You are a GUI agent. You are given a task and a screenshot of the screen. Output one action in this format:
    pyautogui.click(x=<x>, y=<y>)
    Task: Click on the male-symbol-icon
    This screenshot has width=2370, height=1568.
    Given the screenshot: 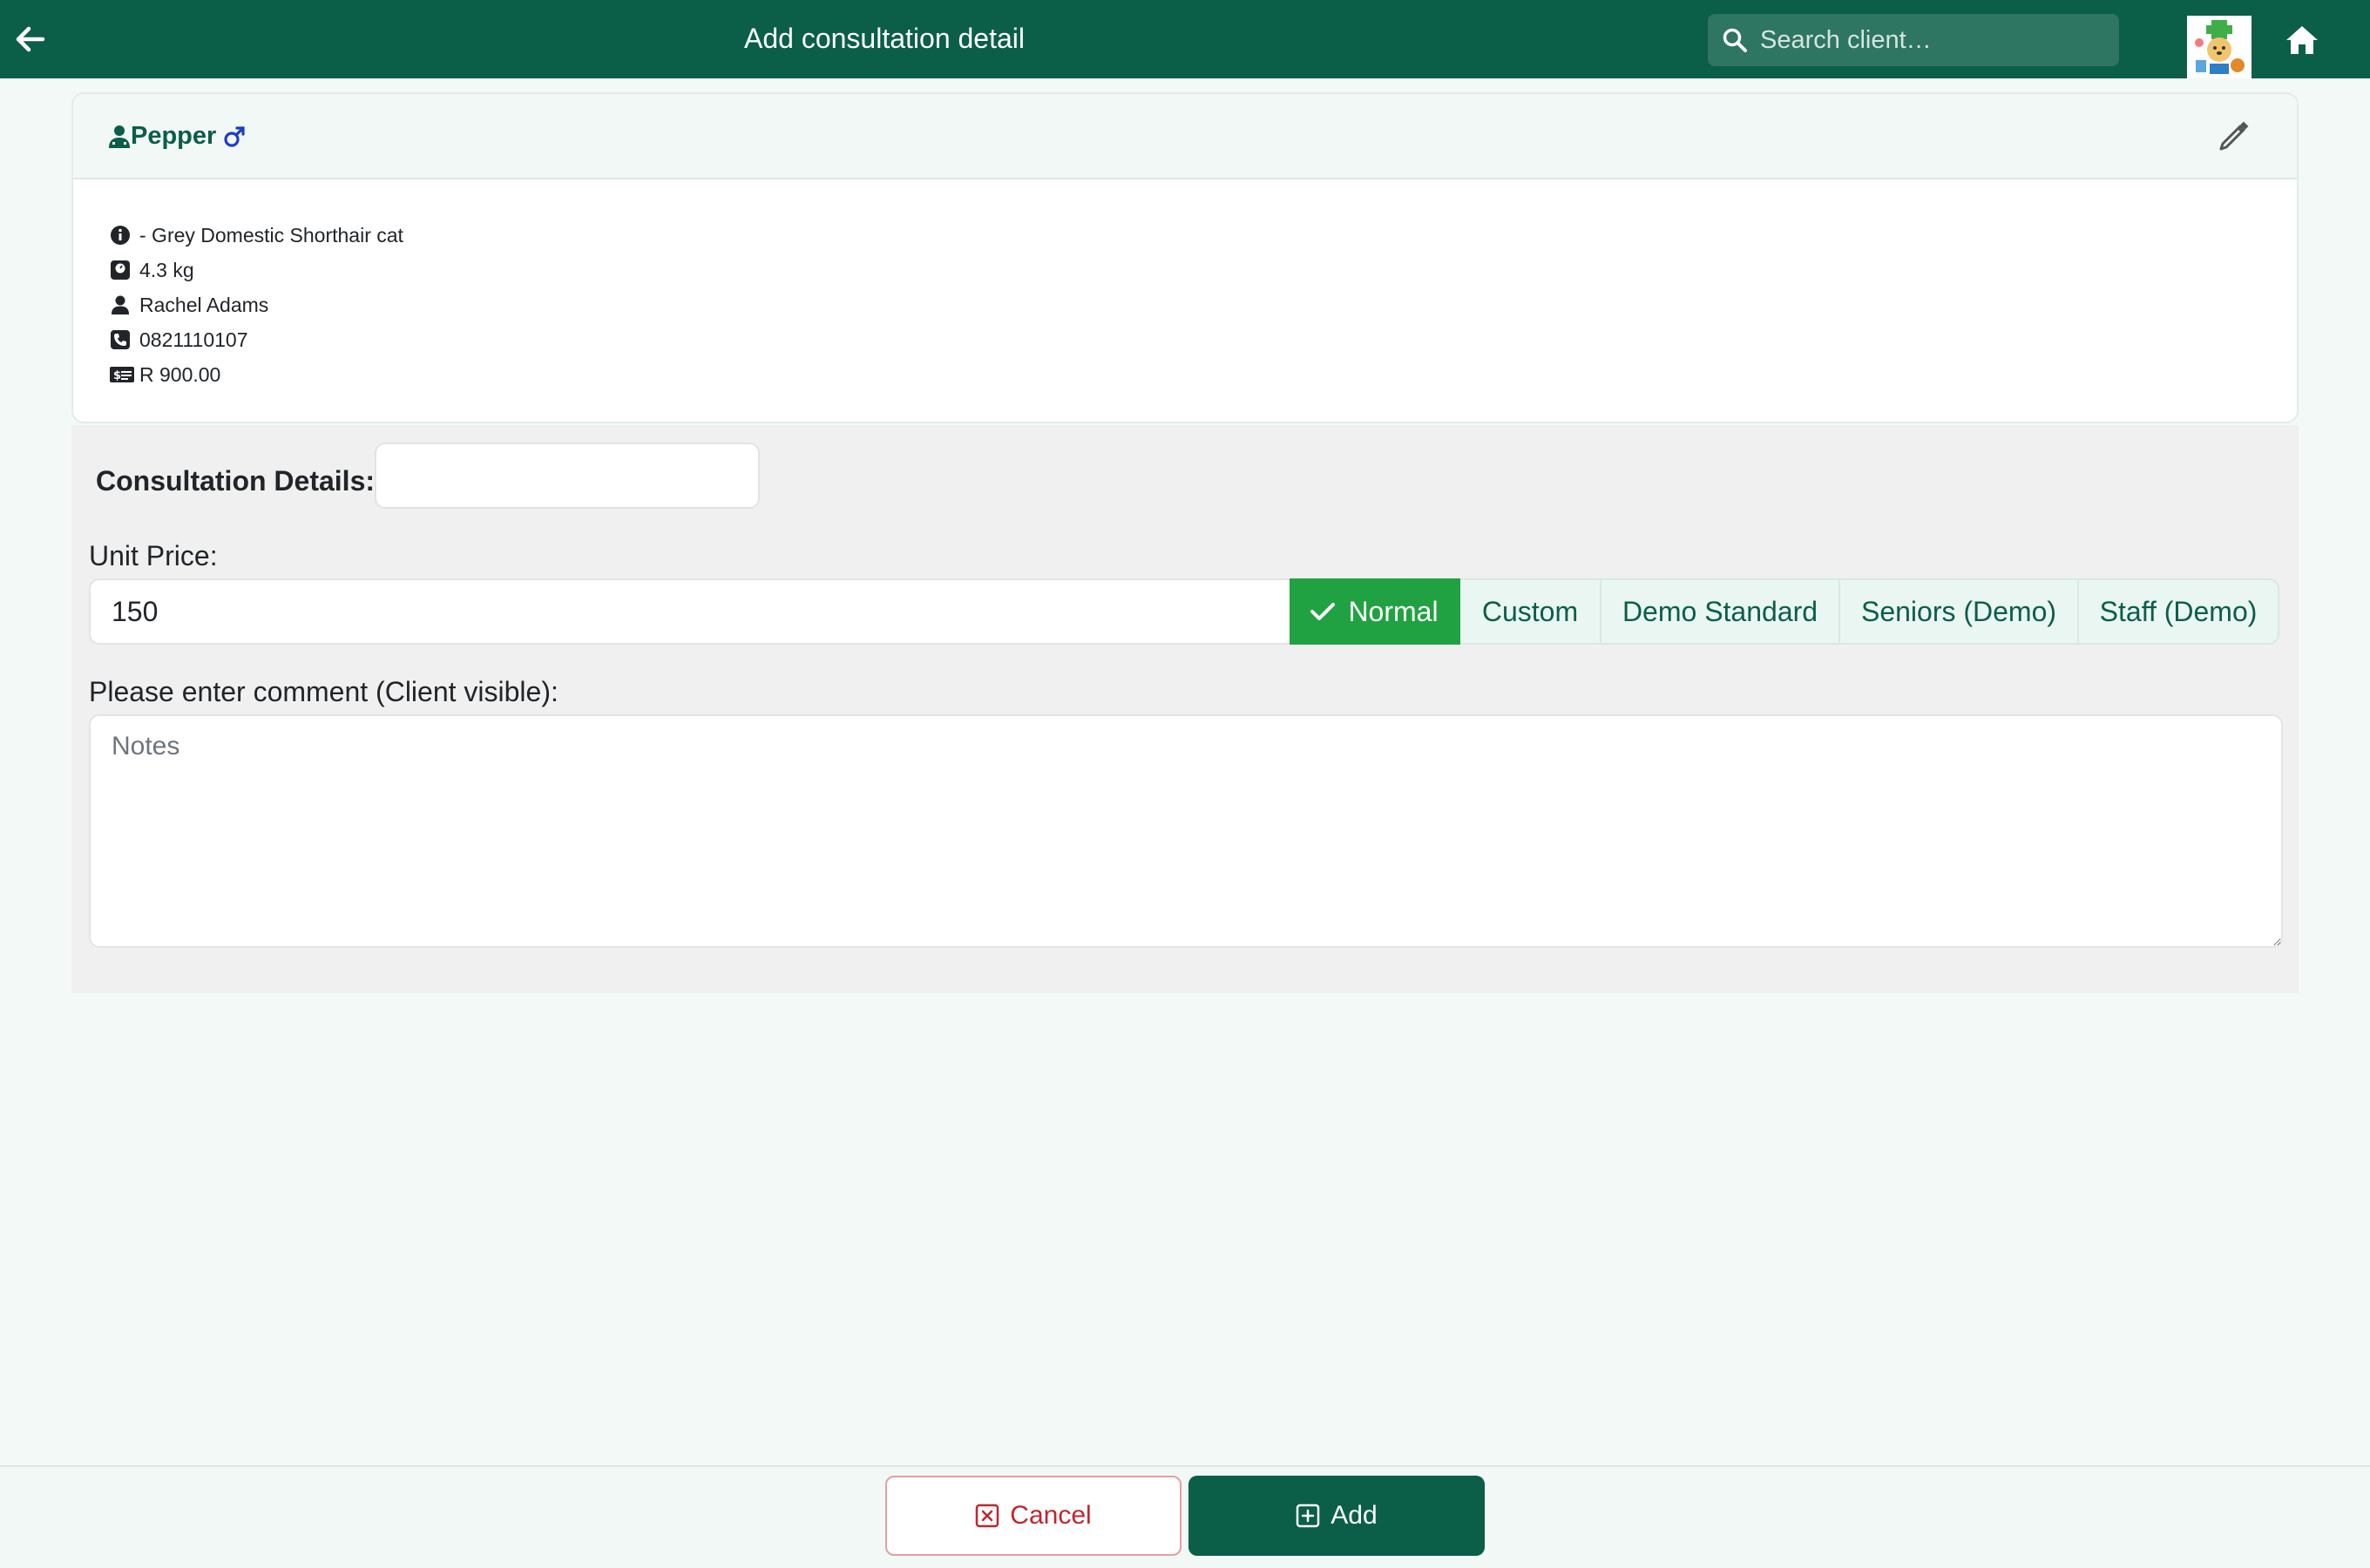 What is the action you would take?
    pyautogui.click(x=234, y=136)
    